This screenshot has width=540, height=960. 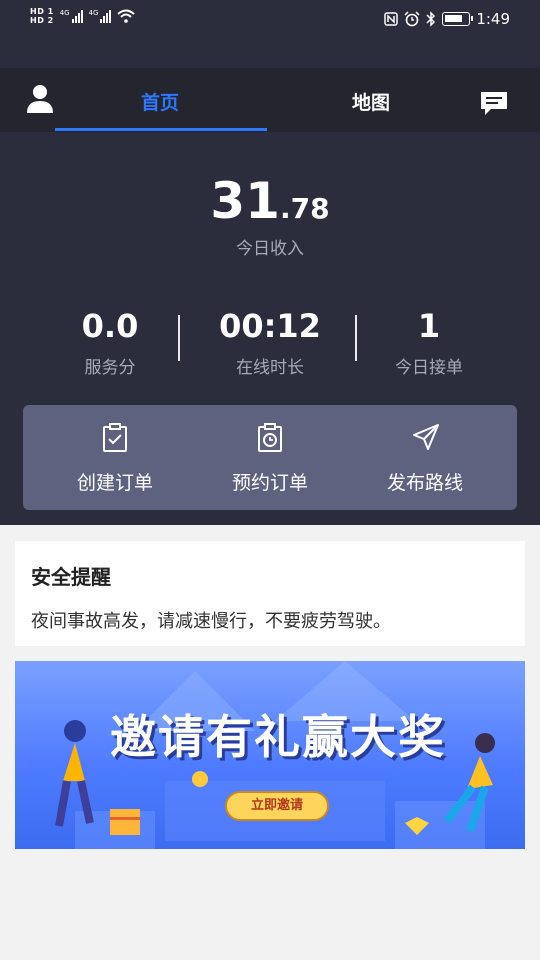 What do you see at coordinates (424, 483) in the screenshot?
I see `action-label: 发布路线` at bounding box center [424, 483].